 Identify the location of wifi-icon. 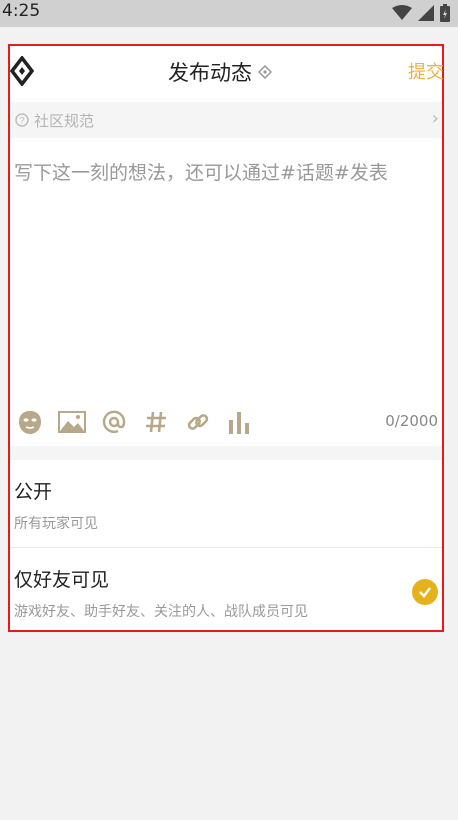
(402, 12).